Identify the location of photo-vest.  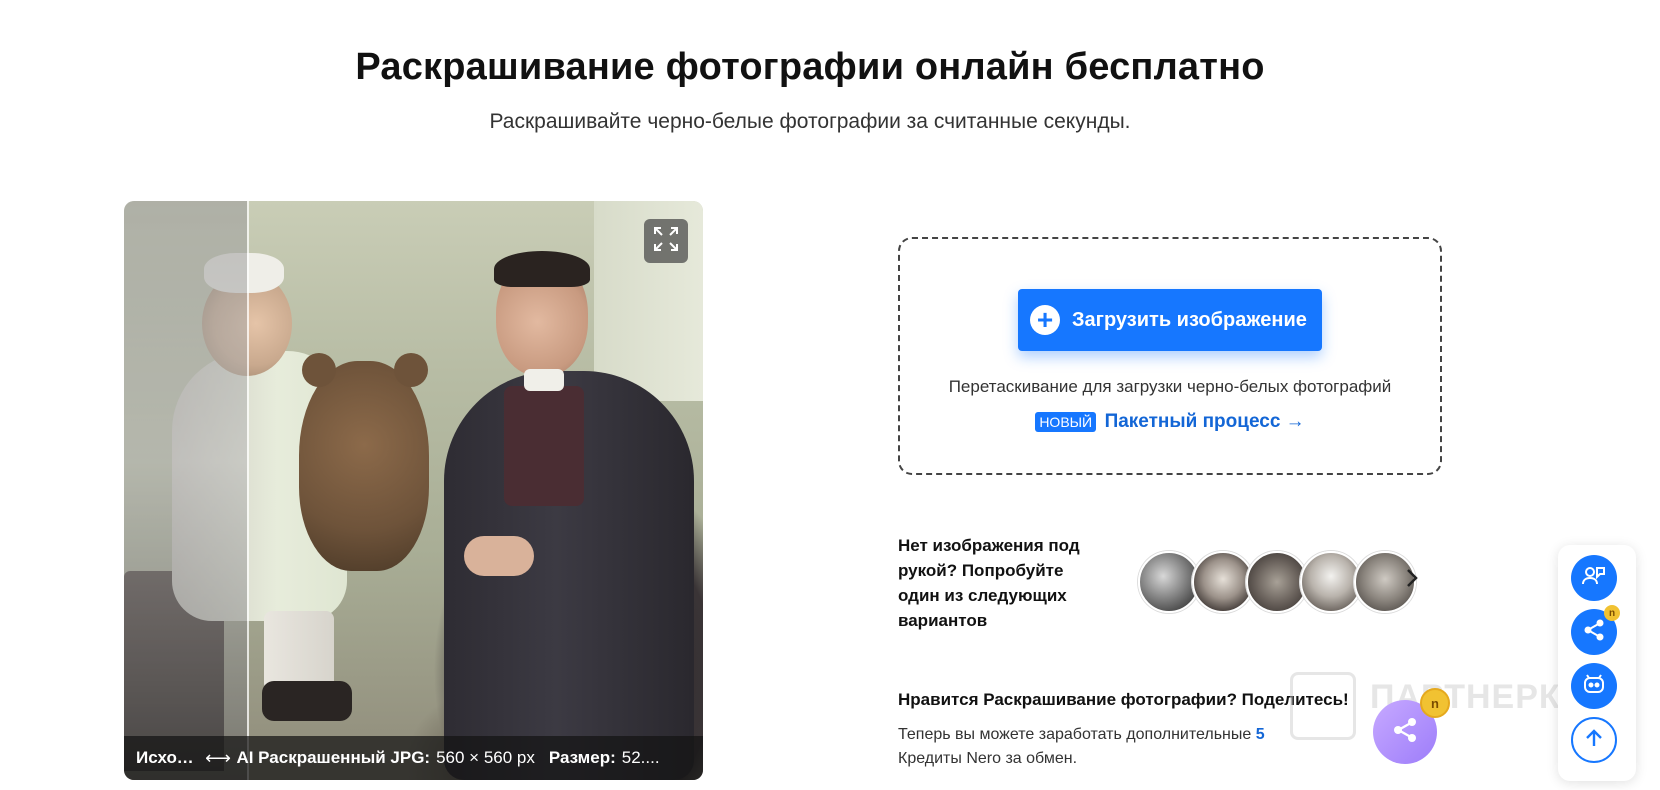
(544, 446).